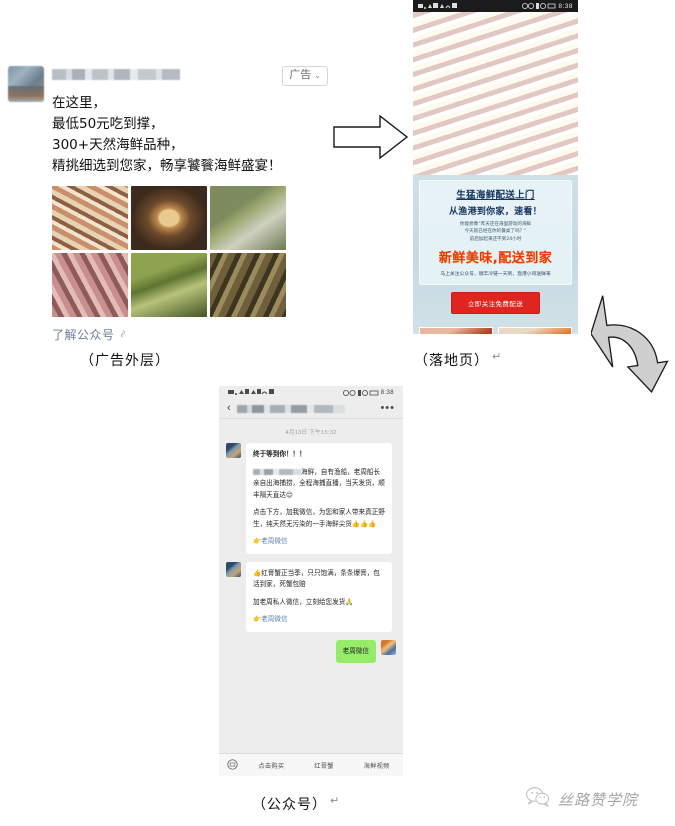 This screenshot has width=675, height=826. What do you see at coordinates (495, 224) in the screenshot?
I see `promo-sub-line-1: 你能想像“昨天还在海里游动的海鲜` at bounding box center [495, 224].